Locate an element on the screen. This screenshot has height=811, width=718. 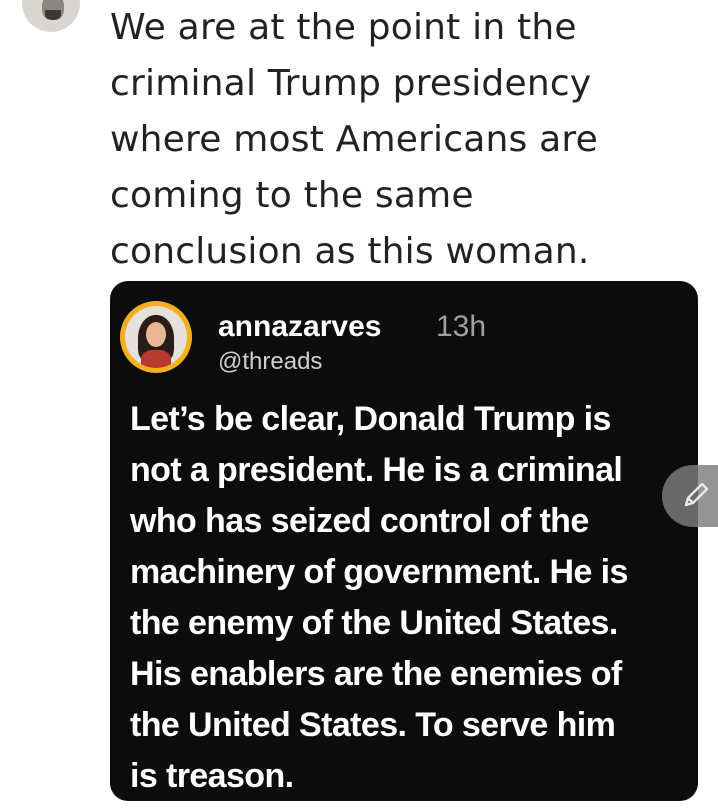
card-handle: @threads is located at coordinates (270, 361).